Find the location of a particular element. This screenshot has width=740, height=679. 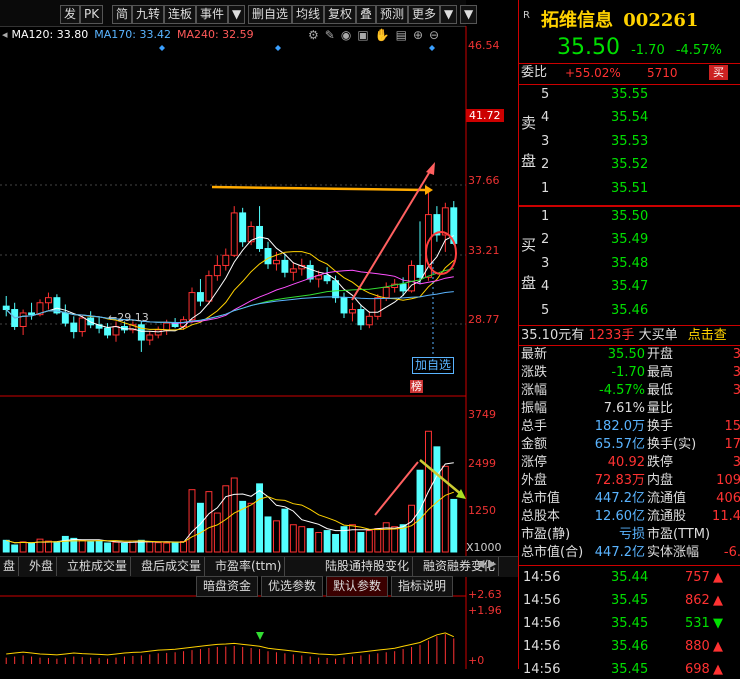

subtab-3: 指标说明 is located at coordinates (422, 586).